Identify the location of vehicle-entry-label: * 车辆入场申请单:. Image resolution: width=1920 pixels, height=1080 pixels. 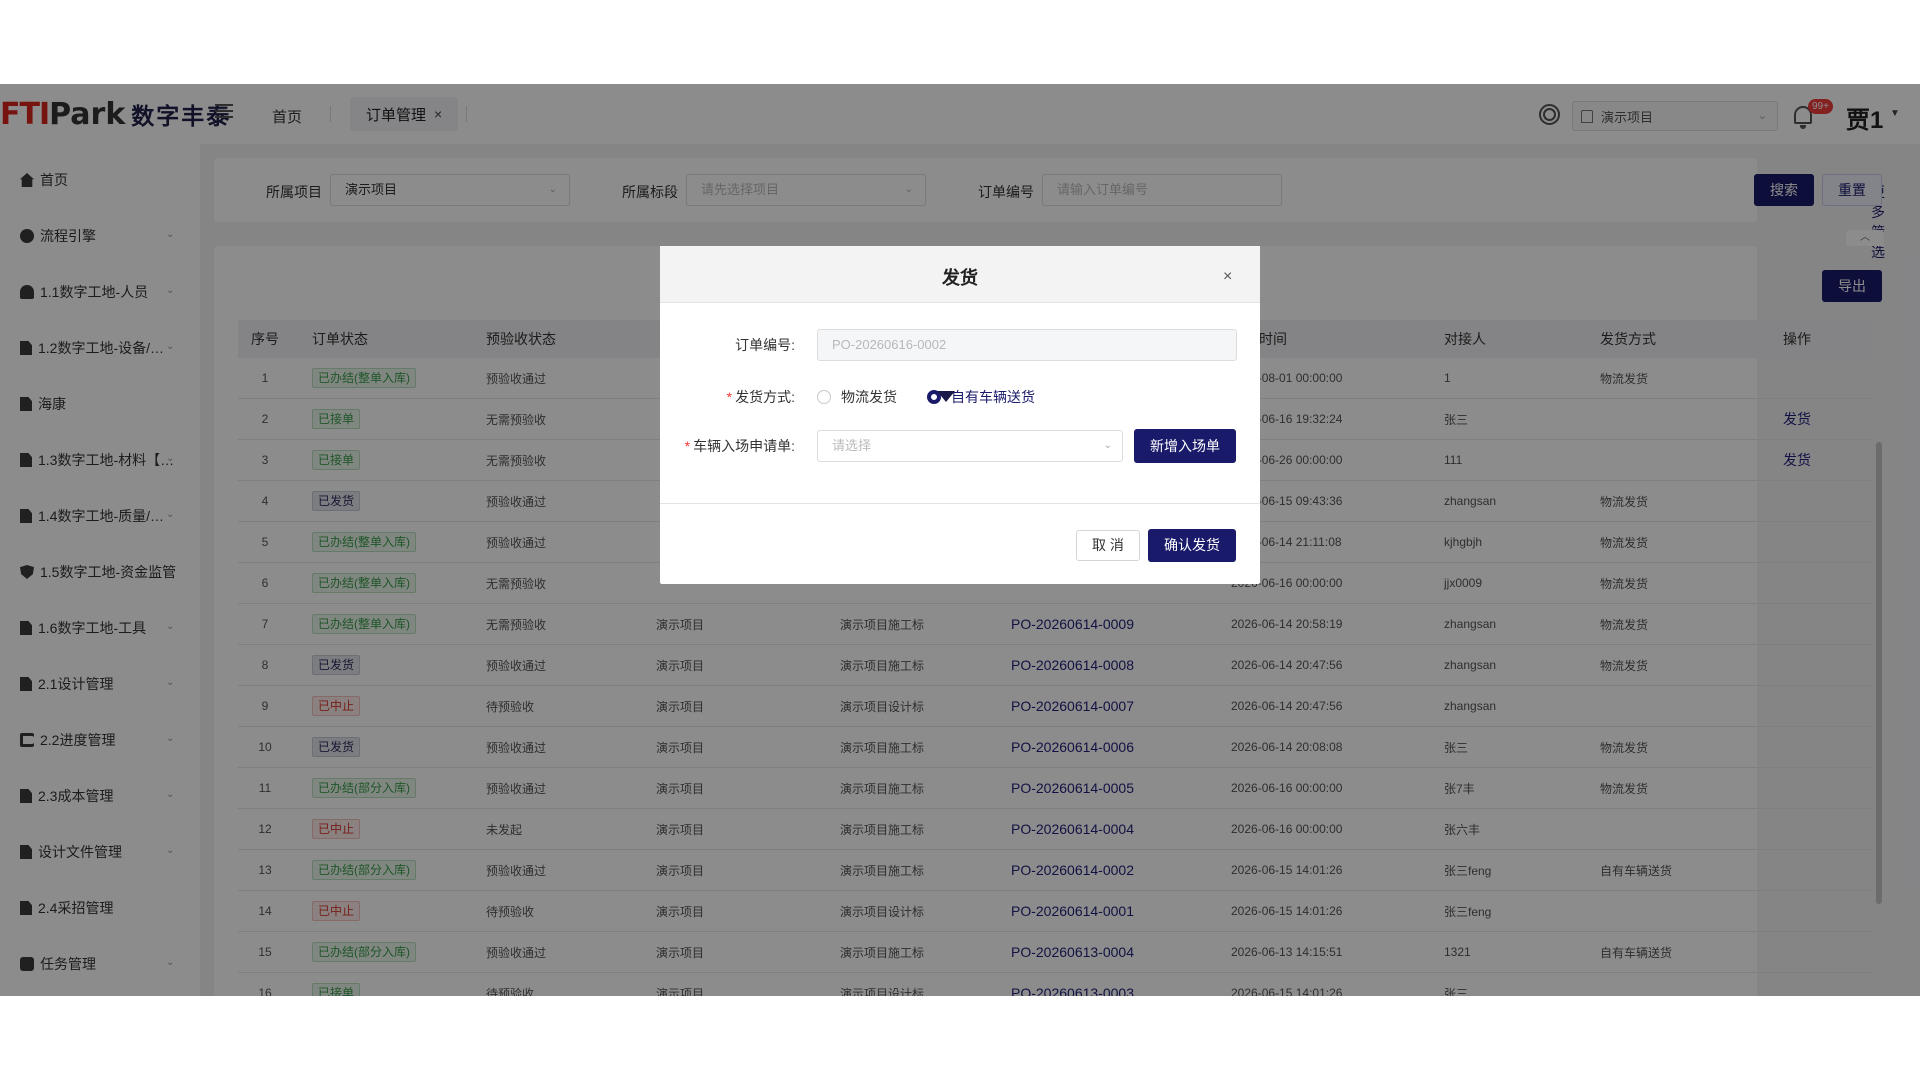
(727, 446).